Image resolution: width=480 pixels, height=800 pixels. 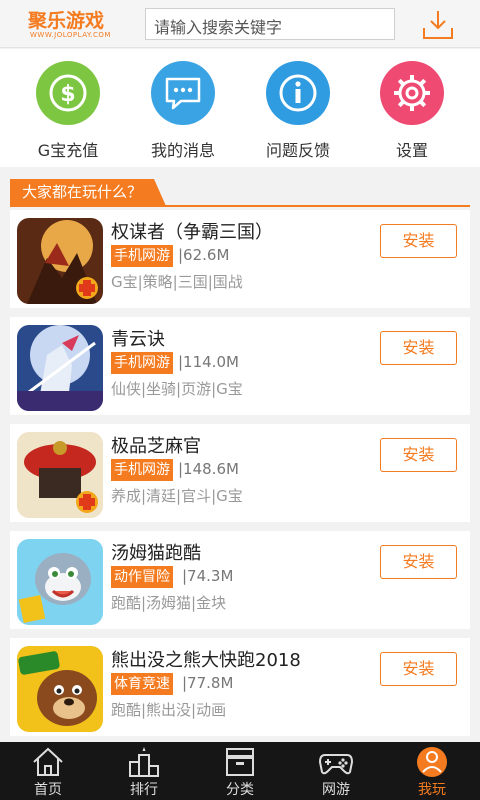 What do you see at coordinates (240, 580) in the screenshot?
I see `list-item: 汤姆猫跑酷 动作冒险 |74.3M 跑酷|汤姆猫|金块 安装` at bounding box center [240, 580].